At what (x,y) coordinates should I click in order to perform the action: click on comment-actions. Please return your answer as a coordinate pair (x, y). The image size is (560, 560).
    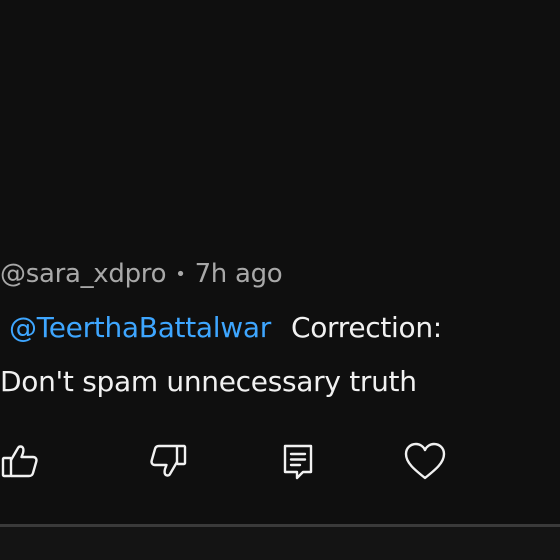
    Looking at the image, I should click on (280, 463).